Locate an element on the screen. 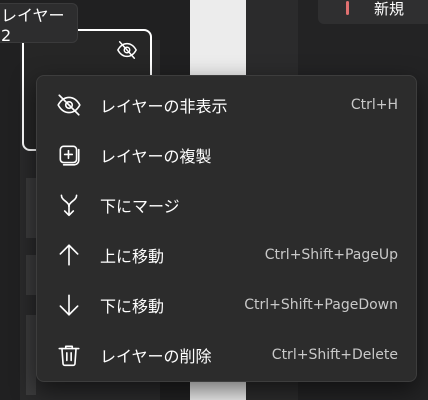 The height and width of the screenshot is (400, 428). menu-item-duplicate-layer: レイヤーの複製 is located at coordinates (226, 155).